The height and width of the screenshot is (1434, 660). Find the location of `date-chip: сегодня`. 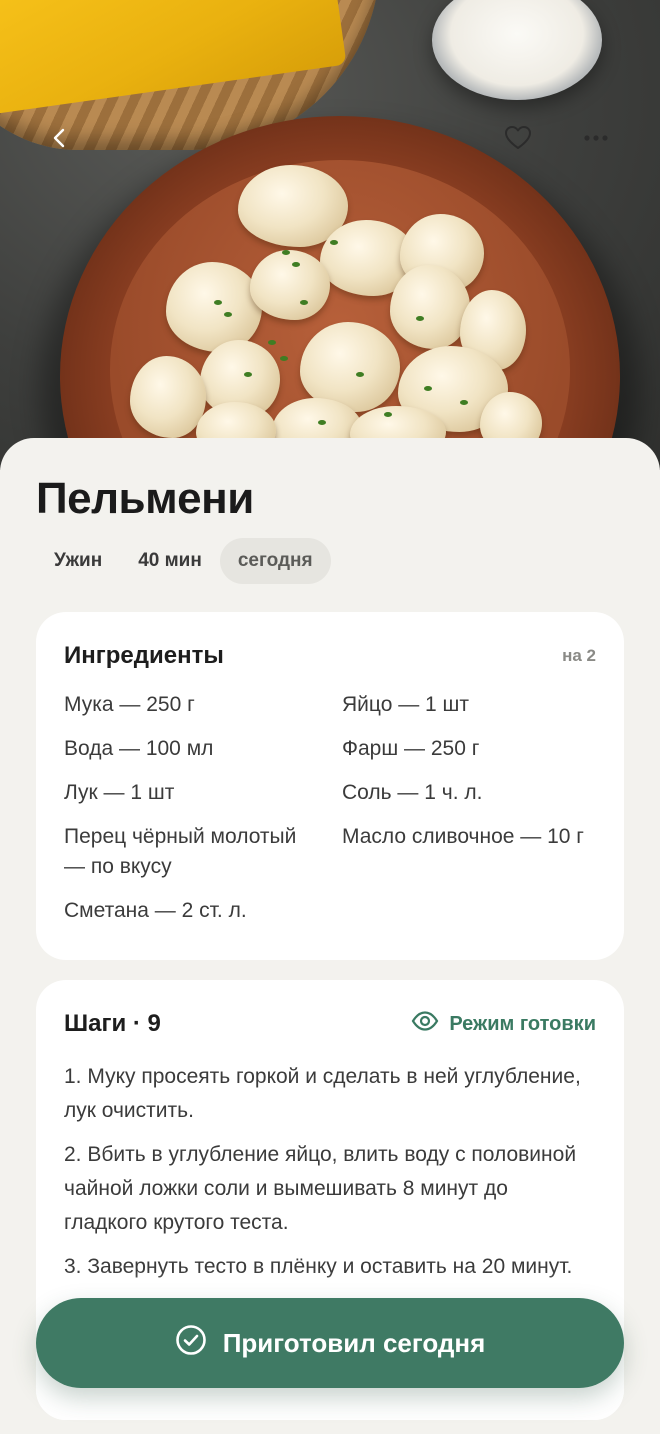

date-chip: сегодня is located at coordinates (275, 561).